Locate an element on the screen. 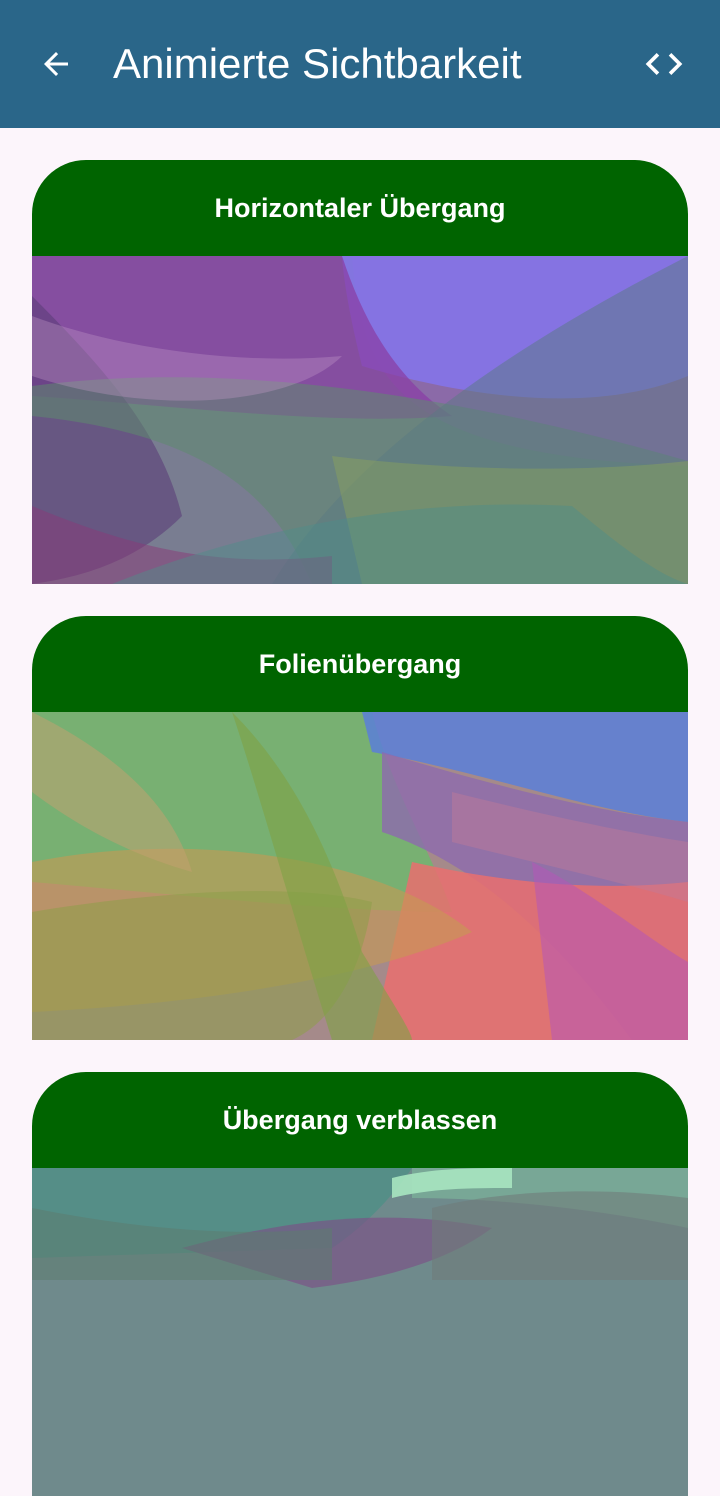  arrow-left-icon is located at coordinates (56, 64).